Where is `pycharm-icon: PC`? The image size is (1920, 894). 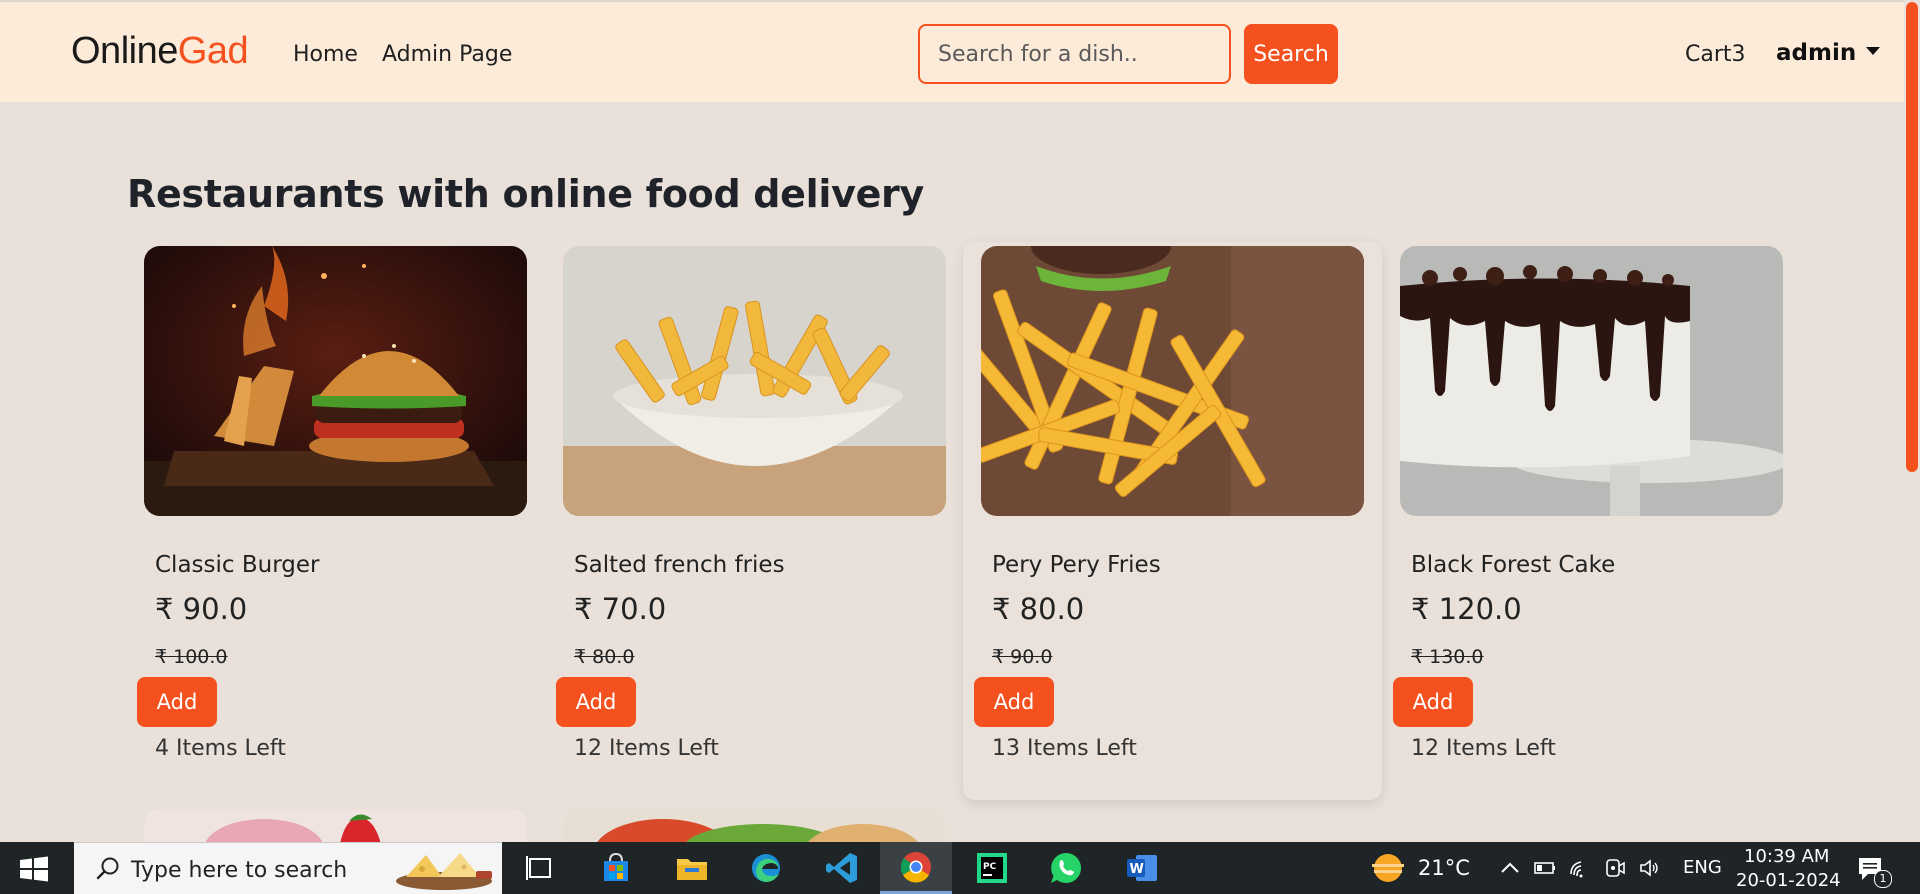 pycharm-icon: PC is located at coordinates (992, 868).